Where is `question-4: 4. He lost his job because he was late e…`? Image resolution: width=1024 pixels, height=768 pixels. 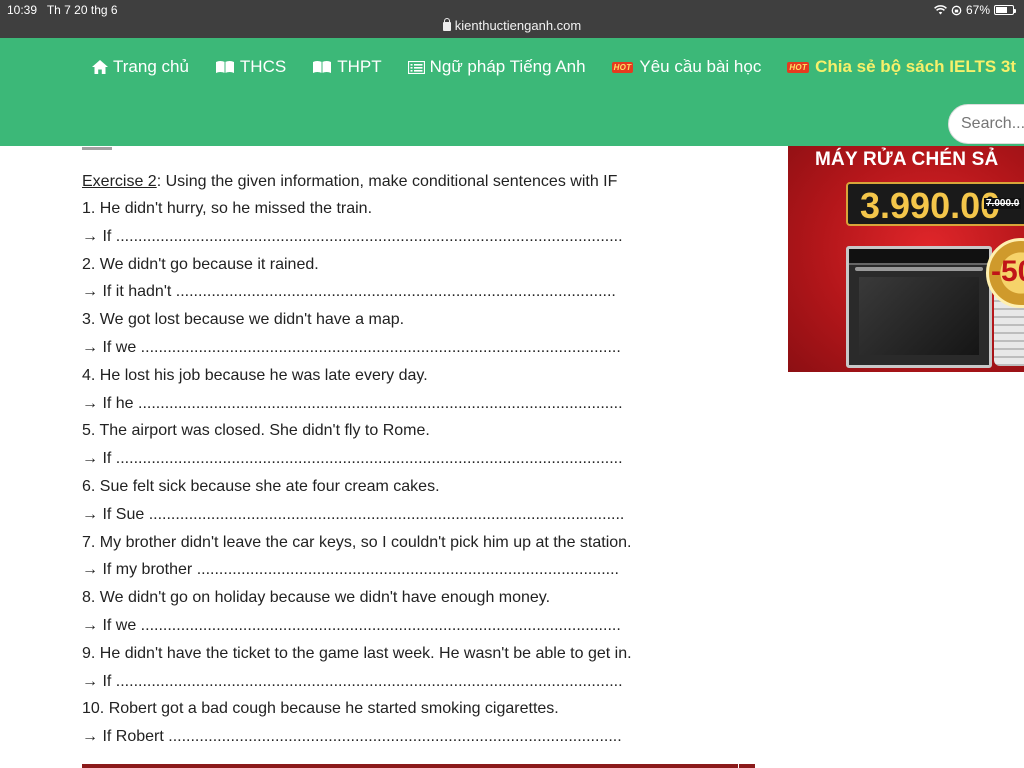
question-4: 4. He lost his job because he was late e… is located at coordinates (255, 375).